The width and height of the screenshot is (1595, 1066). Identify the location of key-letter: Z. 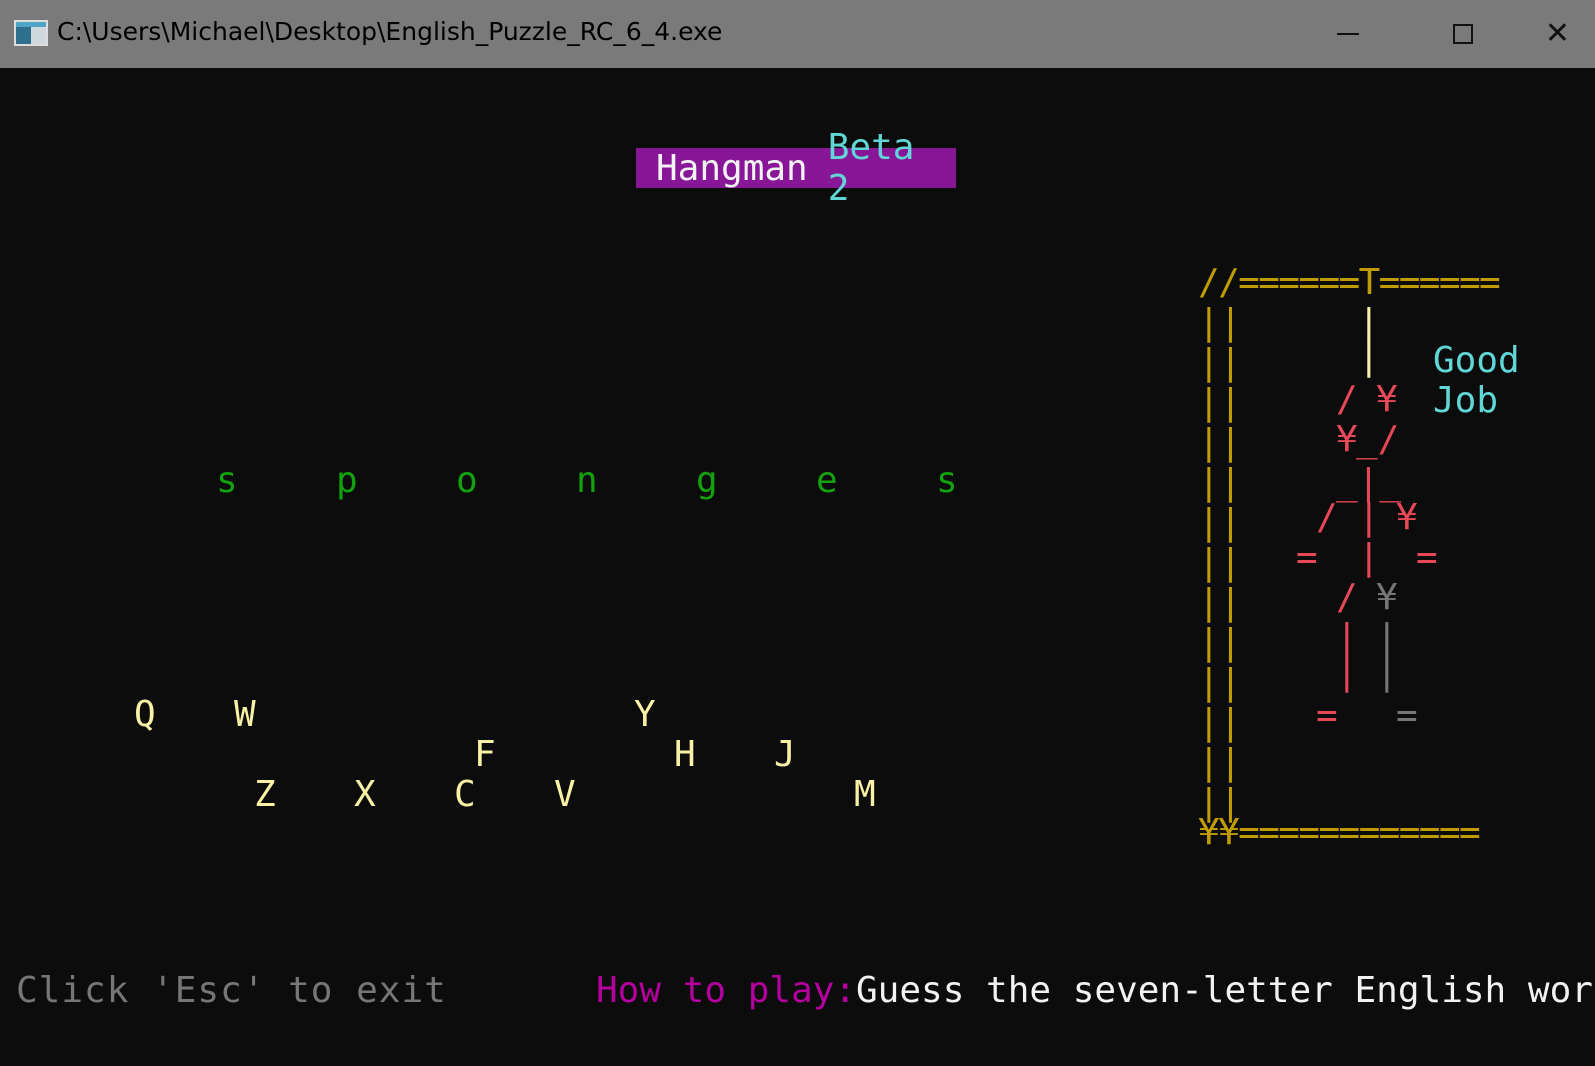
(265, 794).